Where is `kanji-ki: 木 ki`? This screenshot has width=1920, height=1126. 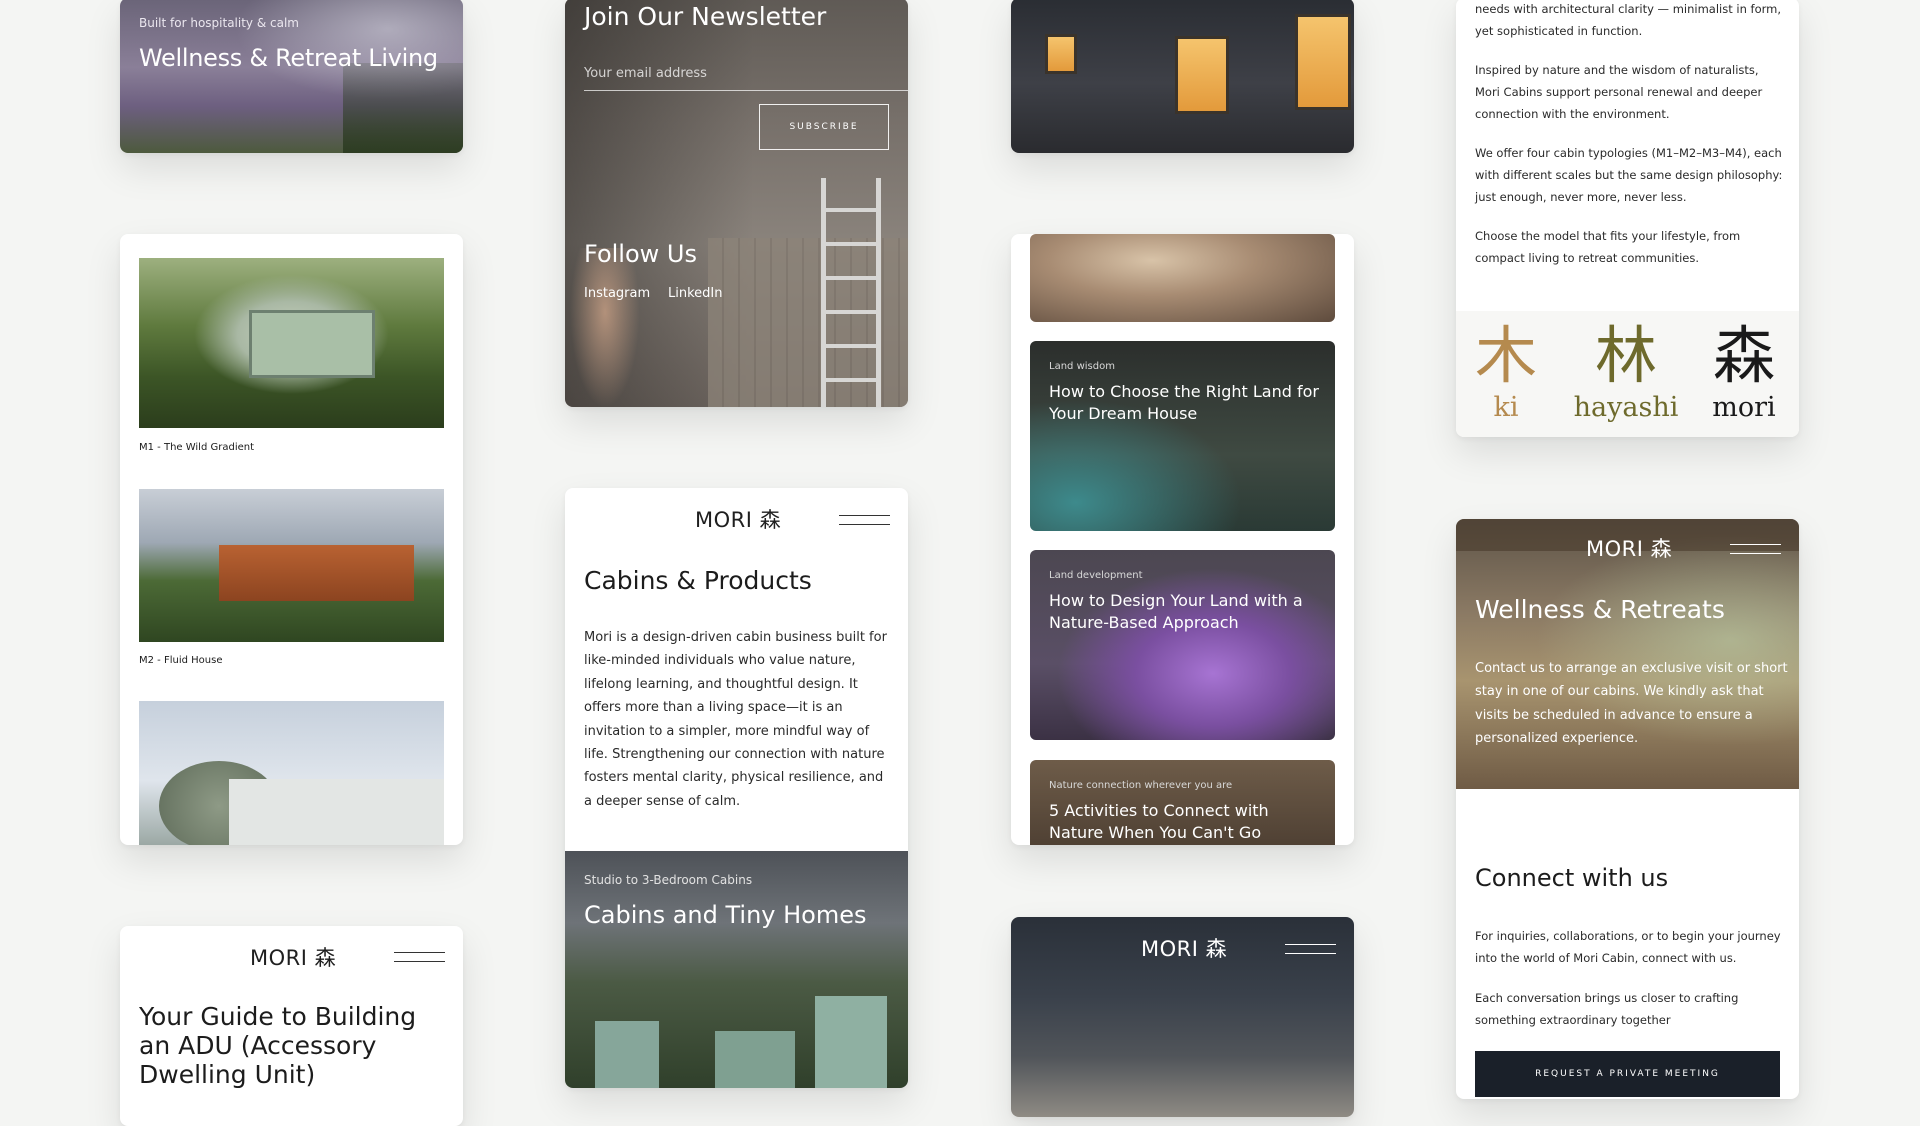 kanji-ki: 木 ki is located at coordinates (1505, 371).